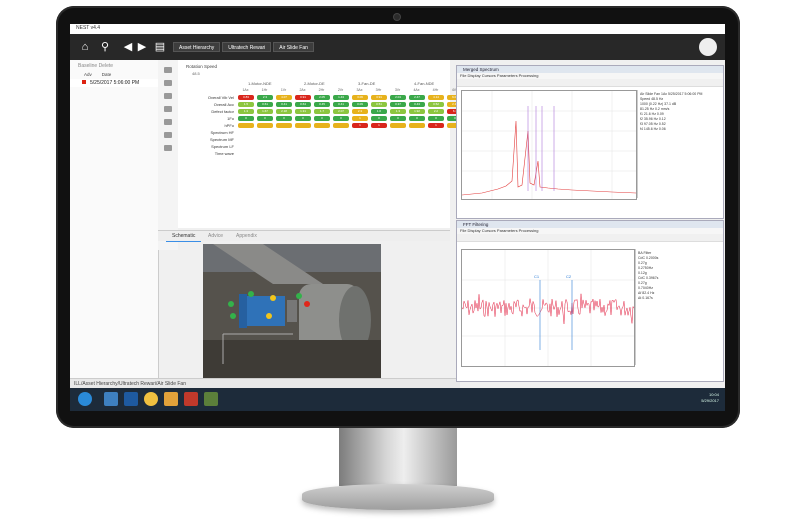 This screenshot has height=530, width=795. What do you see at coordinates (537, 276) in the screenshot?
I see `svg-text: C1` at bounding box center [537, 276].